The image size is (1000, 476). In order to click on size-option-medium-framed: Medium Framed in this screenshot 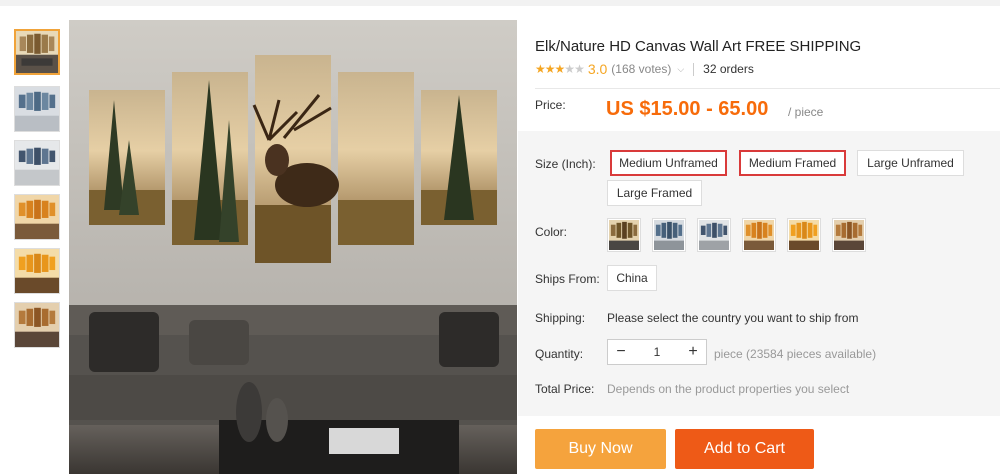, I will do `click(792, 163)`.